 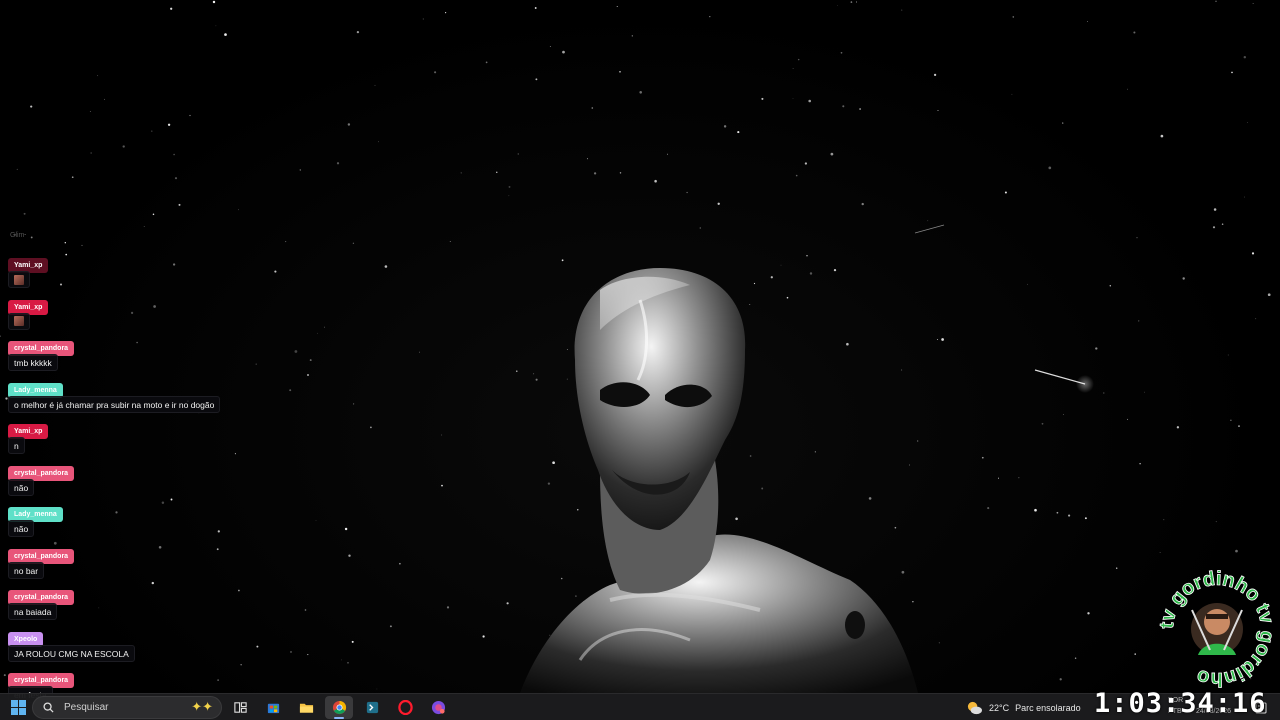 I want to click on search-box: Pesquisar ✦✦, so click(x=127, y=707).